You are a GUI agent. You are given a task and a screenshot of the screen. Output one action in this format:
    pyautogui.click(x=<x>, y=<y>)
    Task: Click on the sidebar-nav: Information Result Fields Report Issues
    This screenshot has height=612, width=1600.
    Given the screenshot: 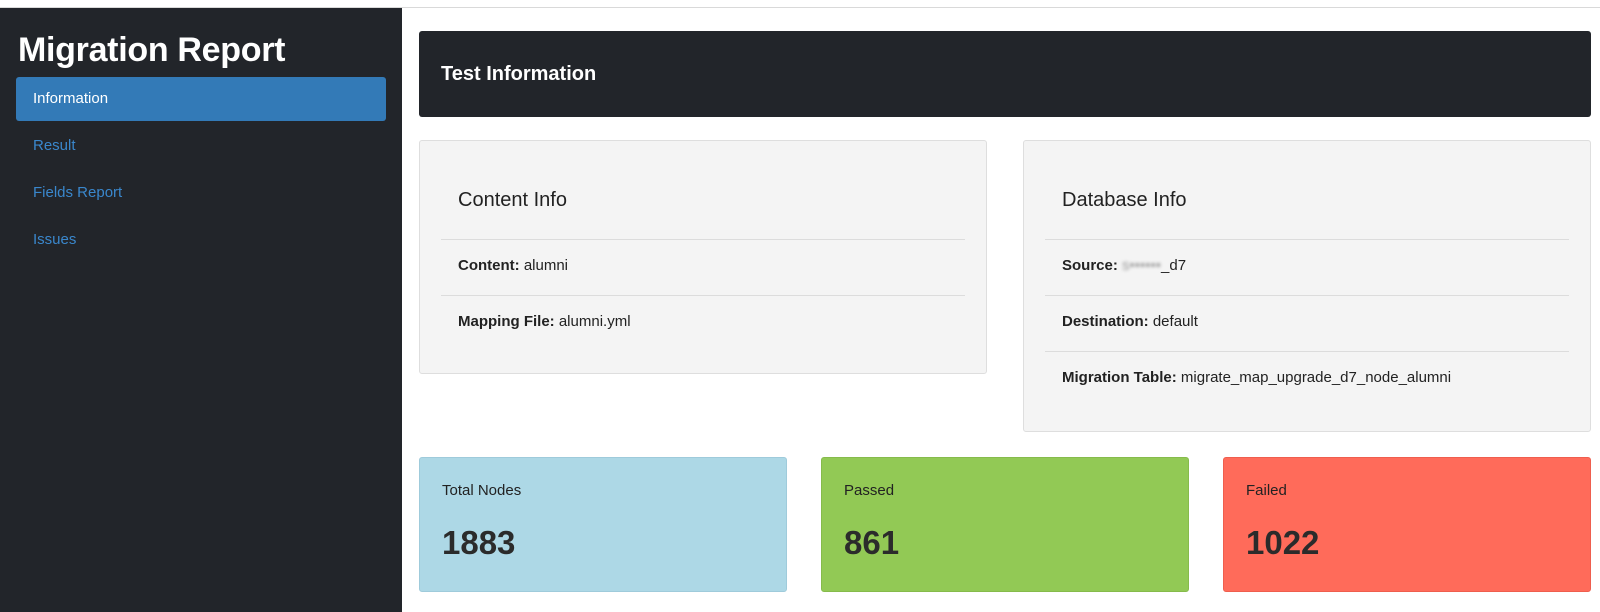 What is the action you would take?
    pyautogui.click(x=201, y=169)
    